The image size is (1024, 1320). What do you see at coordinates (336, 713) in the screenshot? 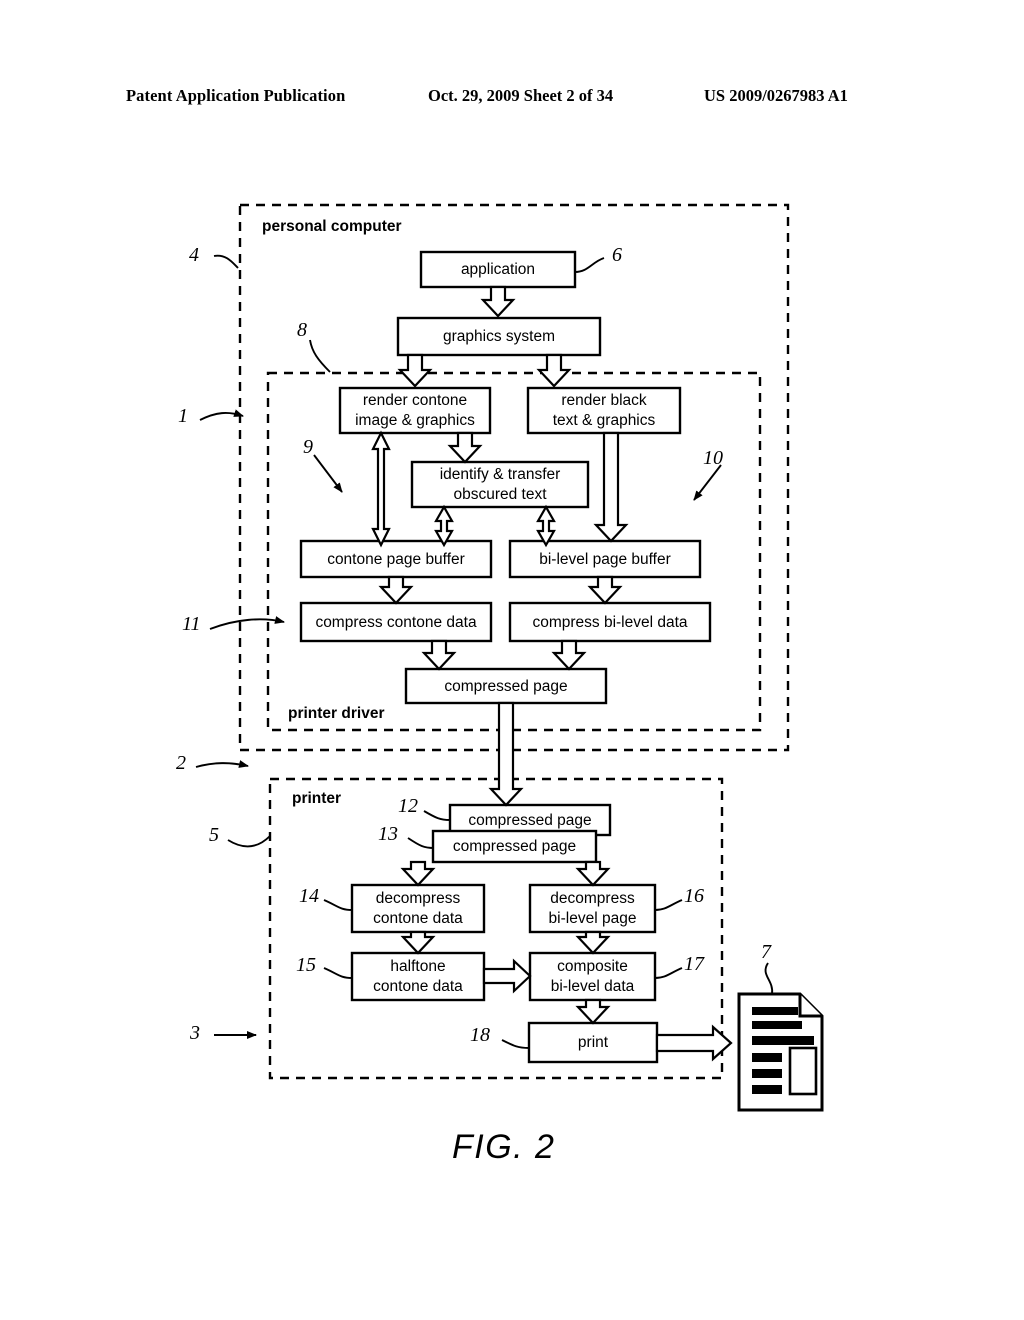
I see `region-label-printer-driver: printer driver` at bounding box center [336, 713].